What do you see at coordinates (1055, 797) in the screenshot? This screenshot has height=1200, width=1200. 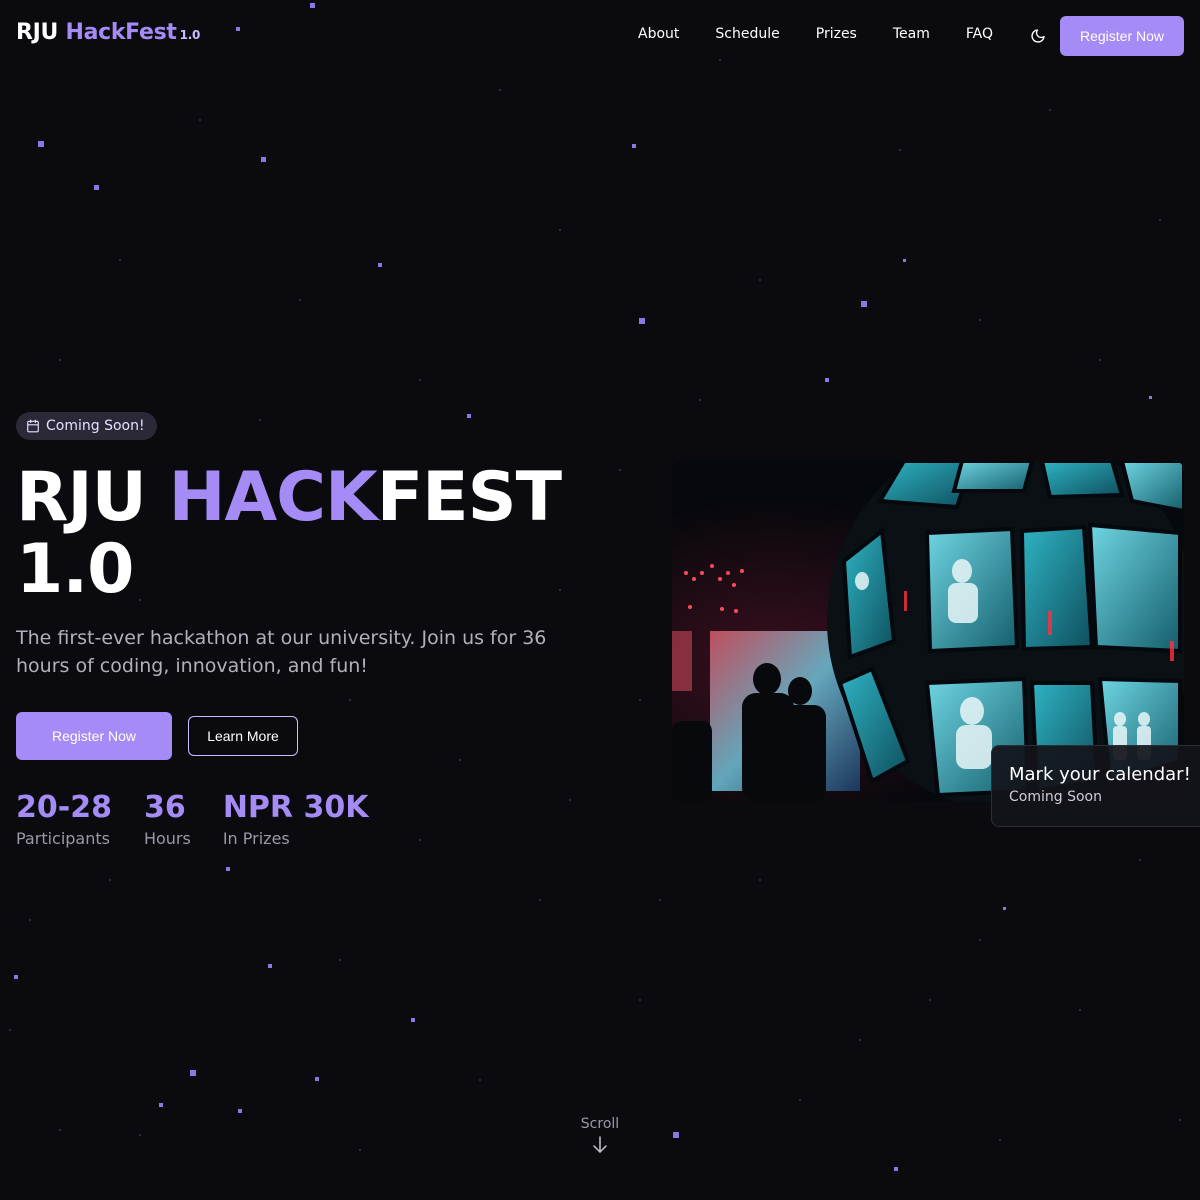 I see `calendar-card-subtitle: Coming Soon` at bounding box center [1055, 797].